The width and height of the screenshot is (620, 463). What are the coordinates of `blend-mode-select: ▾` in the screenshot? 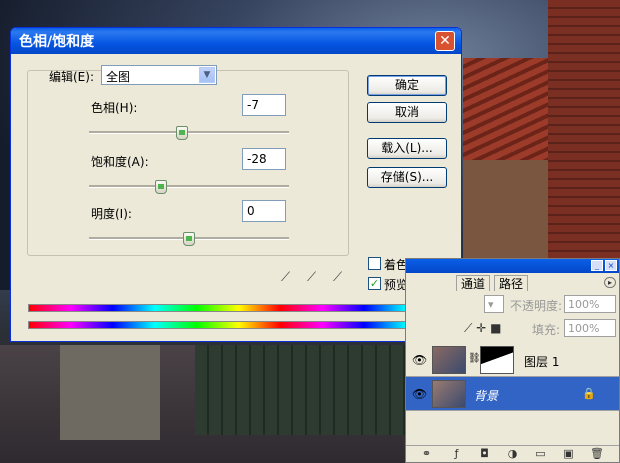 It's located at (494, 304).